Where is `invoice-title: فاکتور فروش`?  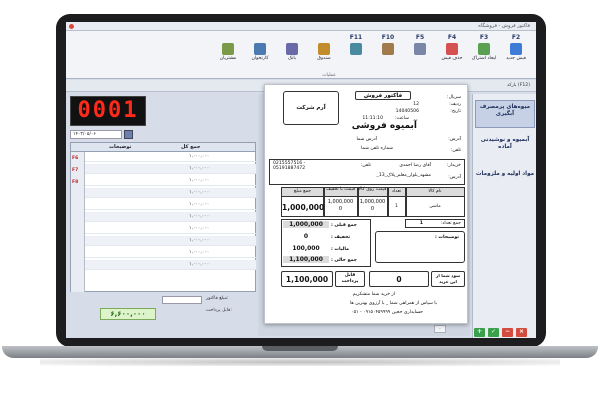 invoice-title: فاکتور فروش is located at coordinates (383, 95).